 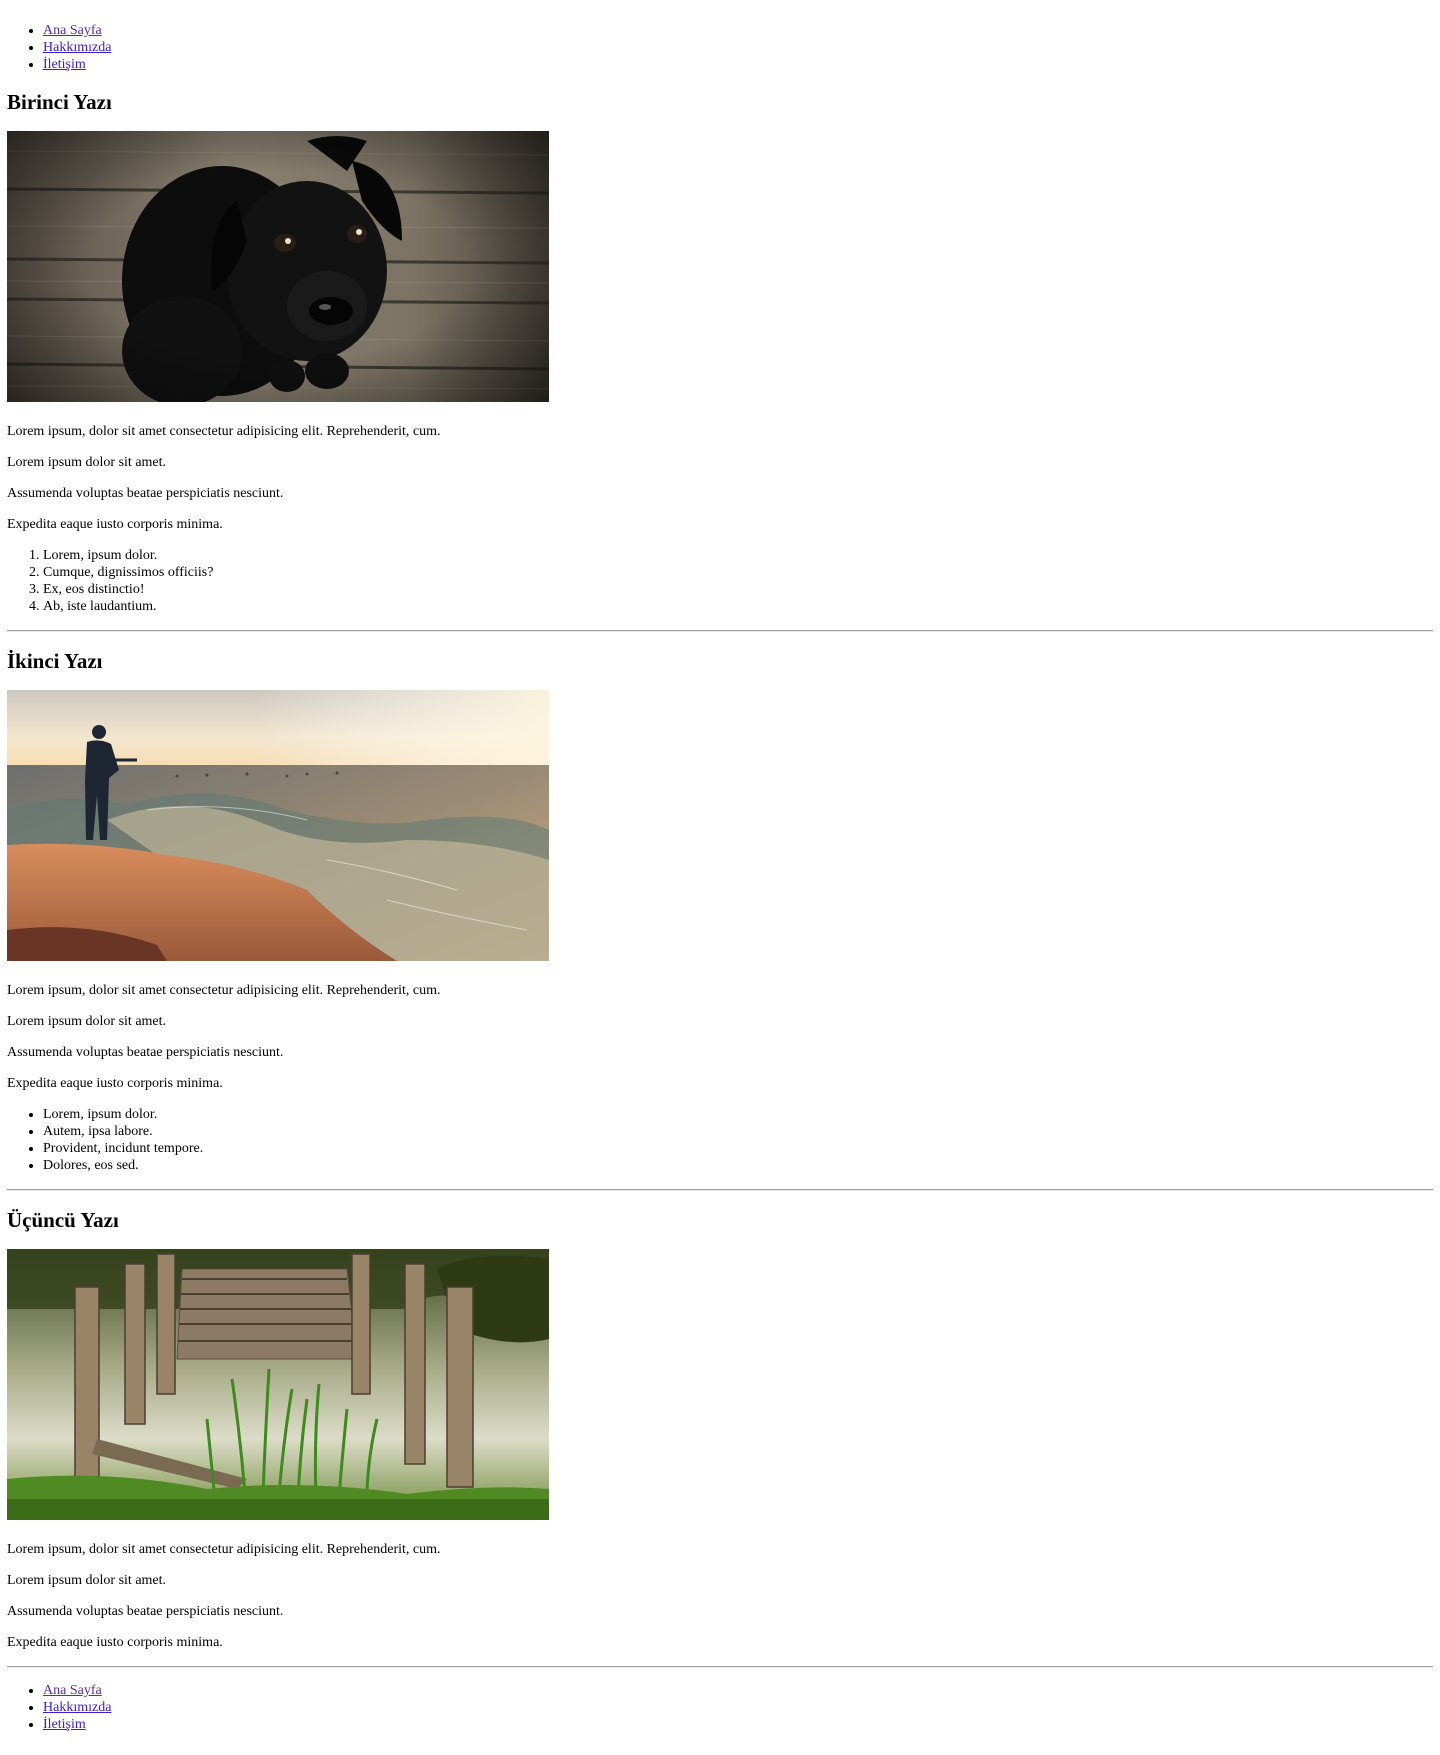 I want to click on black-puppy-image, so click(x=278, y=266).